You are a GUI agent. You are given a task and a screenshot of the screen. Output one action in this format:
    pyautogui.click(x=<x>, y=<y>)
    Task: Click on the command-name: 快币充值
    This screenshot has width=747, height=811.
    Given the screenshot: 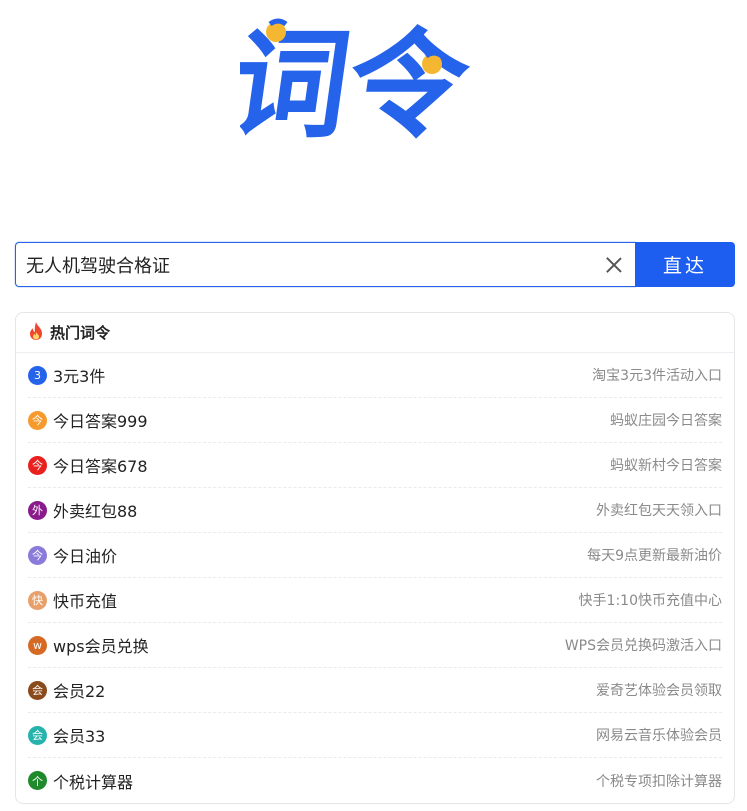 What is the action you would take?
    pyautogui.click(x=85, y=601)
    